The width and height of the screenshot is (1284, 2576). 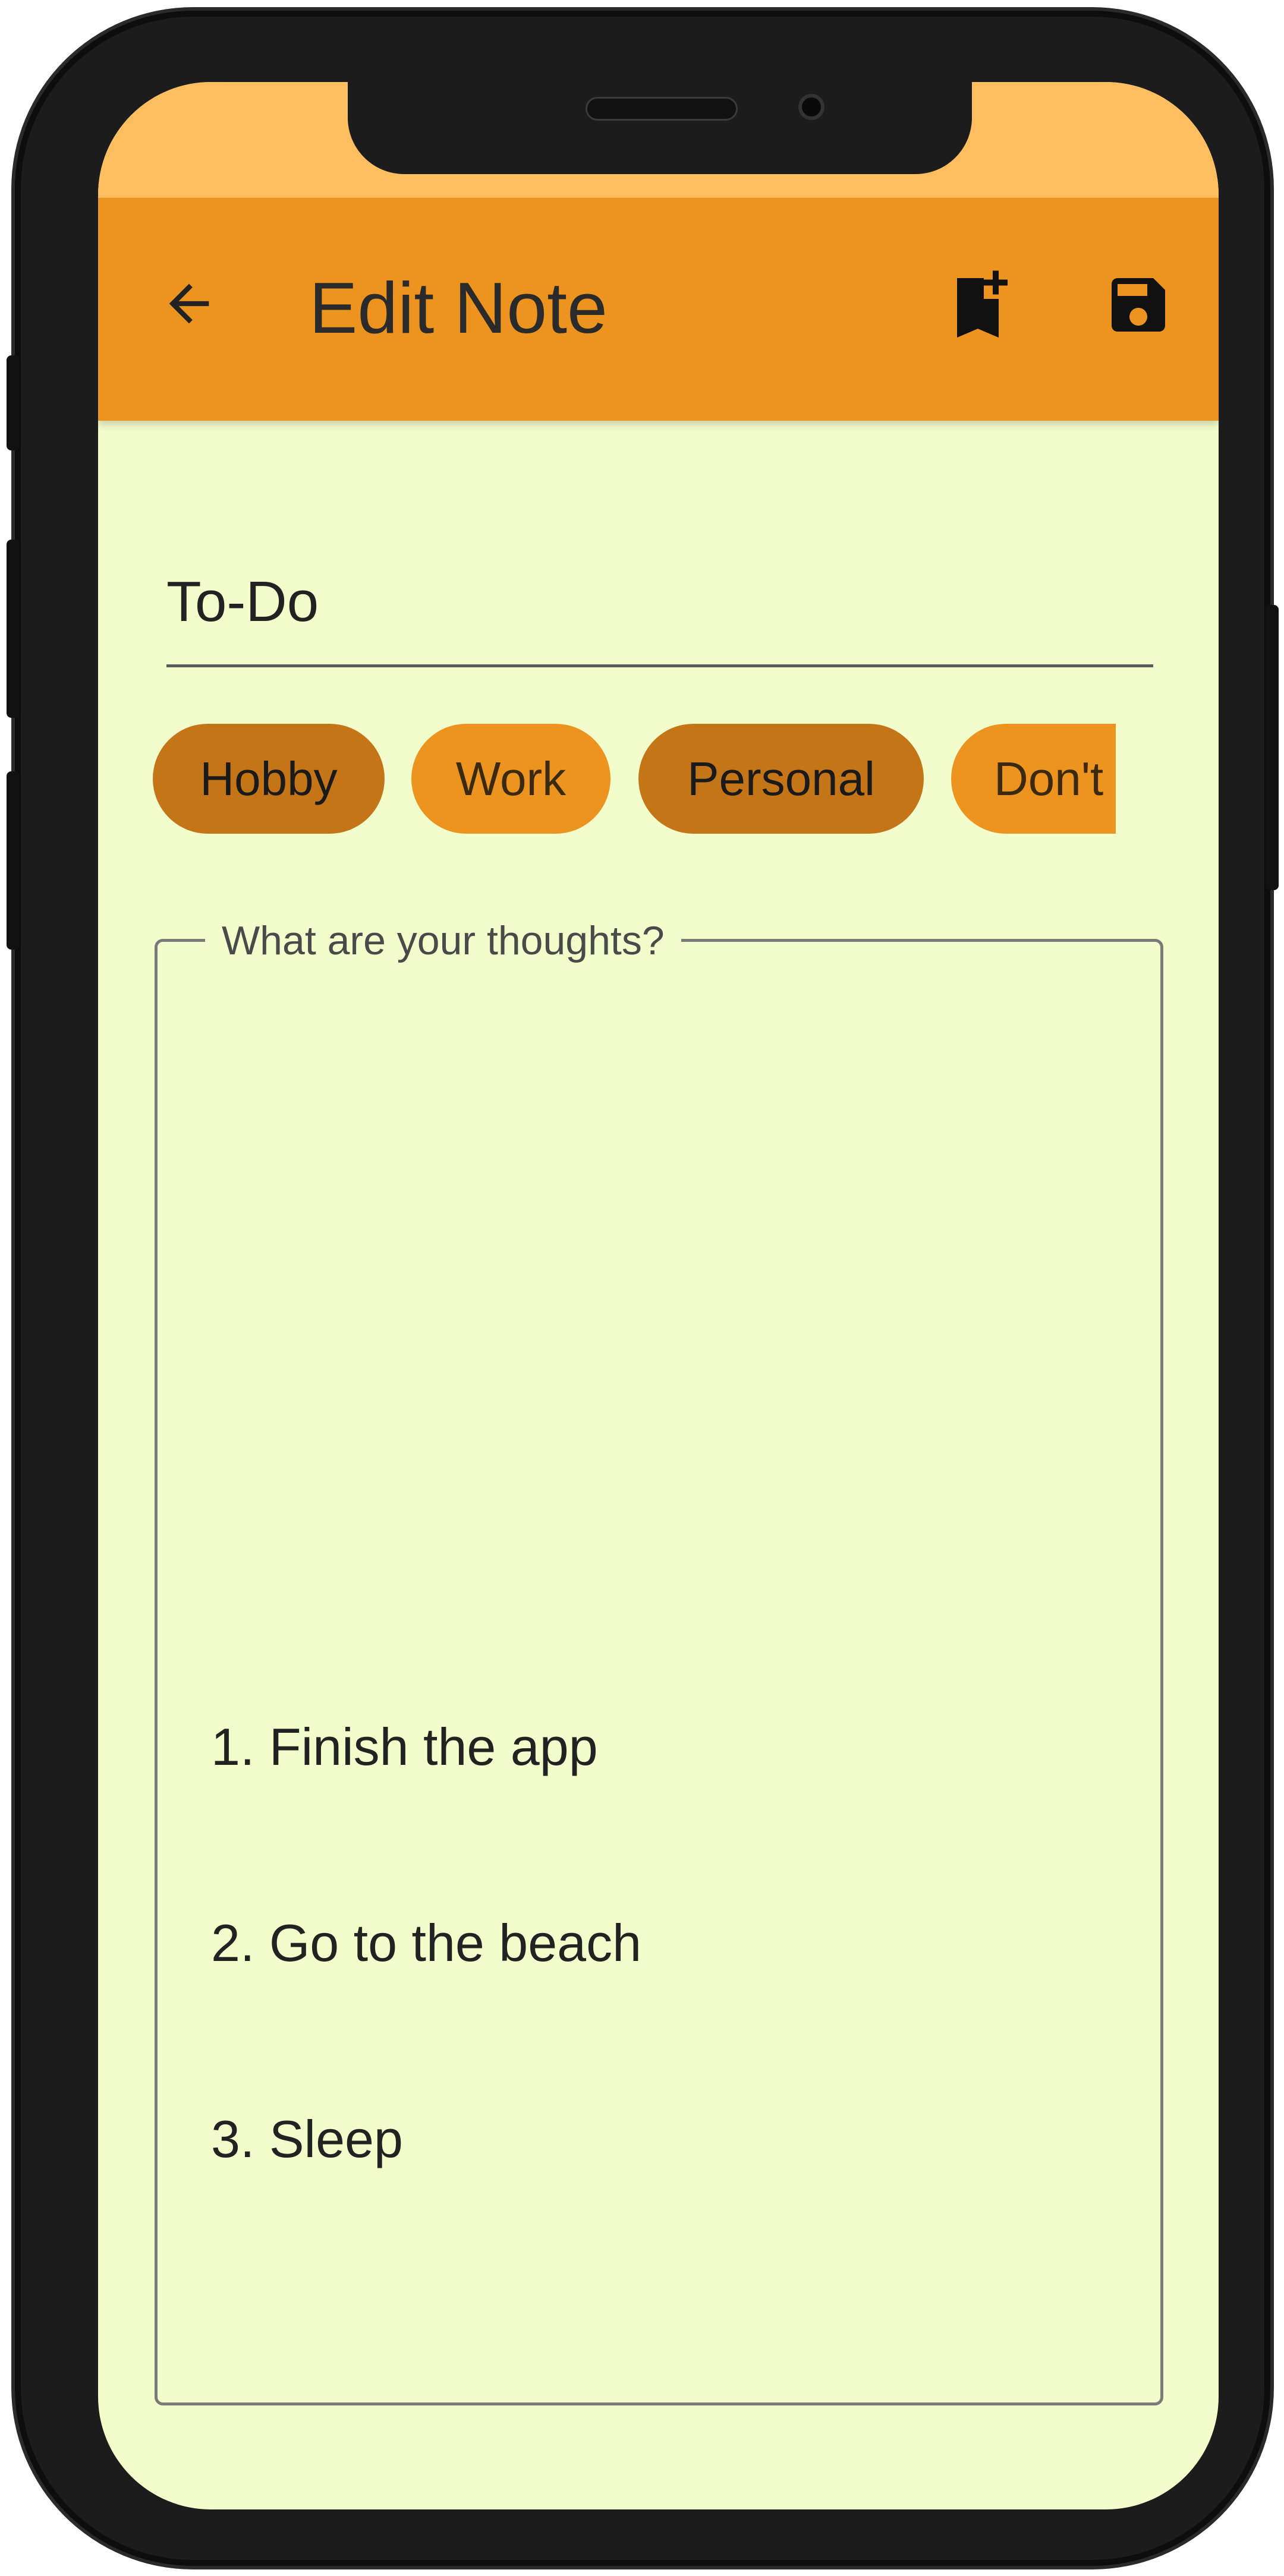 I want to click on phone-power-button, so click(x=1272, y=747).